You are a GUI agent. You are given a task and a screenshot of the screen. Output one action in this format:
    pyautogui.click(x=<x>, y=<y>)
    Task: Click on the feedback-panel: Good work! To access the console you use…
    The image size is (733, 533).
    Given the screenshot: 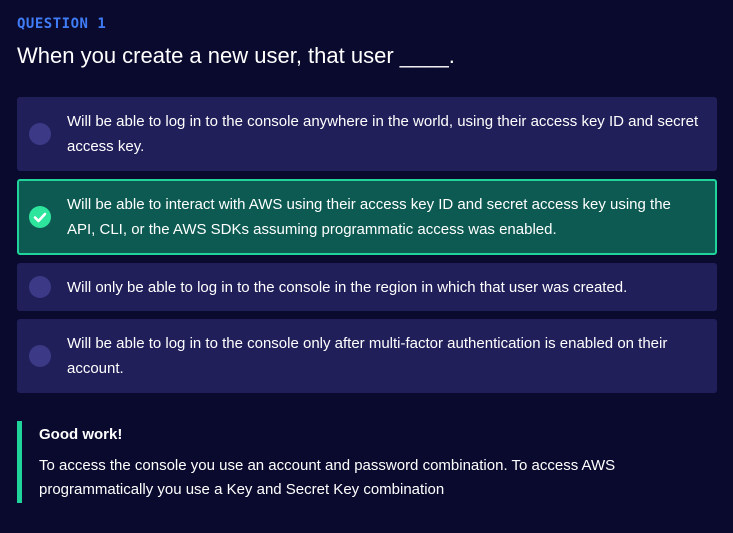 What is the action you would take?
    pyautogui.click(x=357, y=462)
    